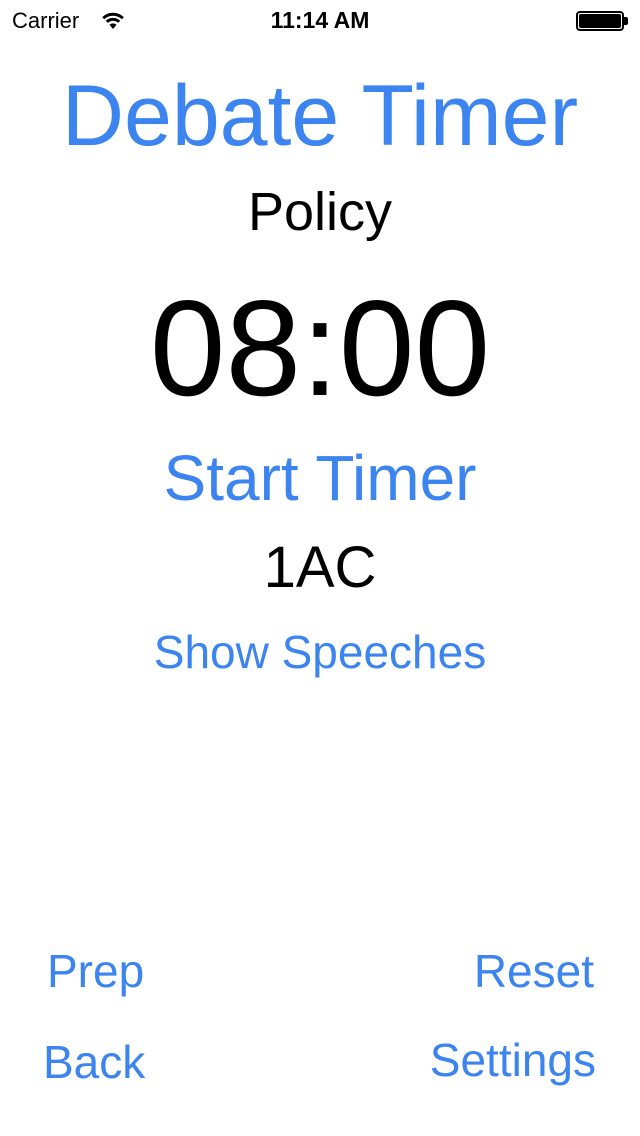 The width and height of the screenshot is (640, 1136). I want to click on reset-button: Reset, so click(534, 971).